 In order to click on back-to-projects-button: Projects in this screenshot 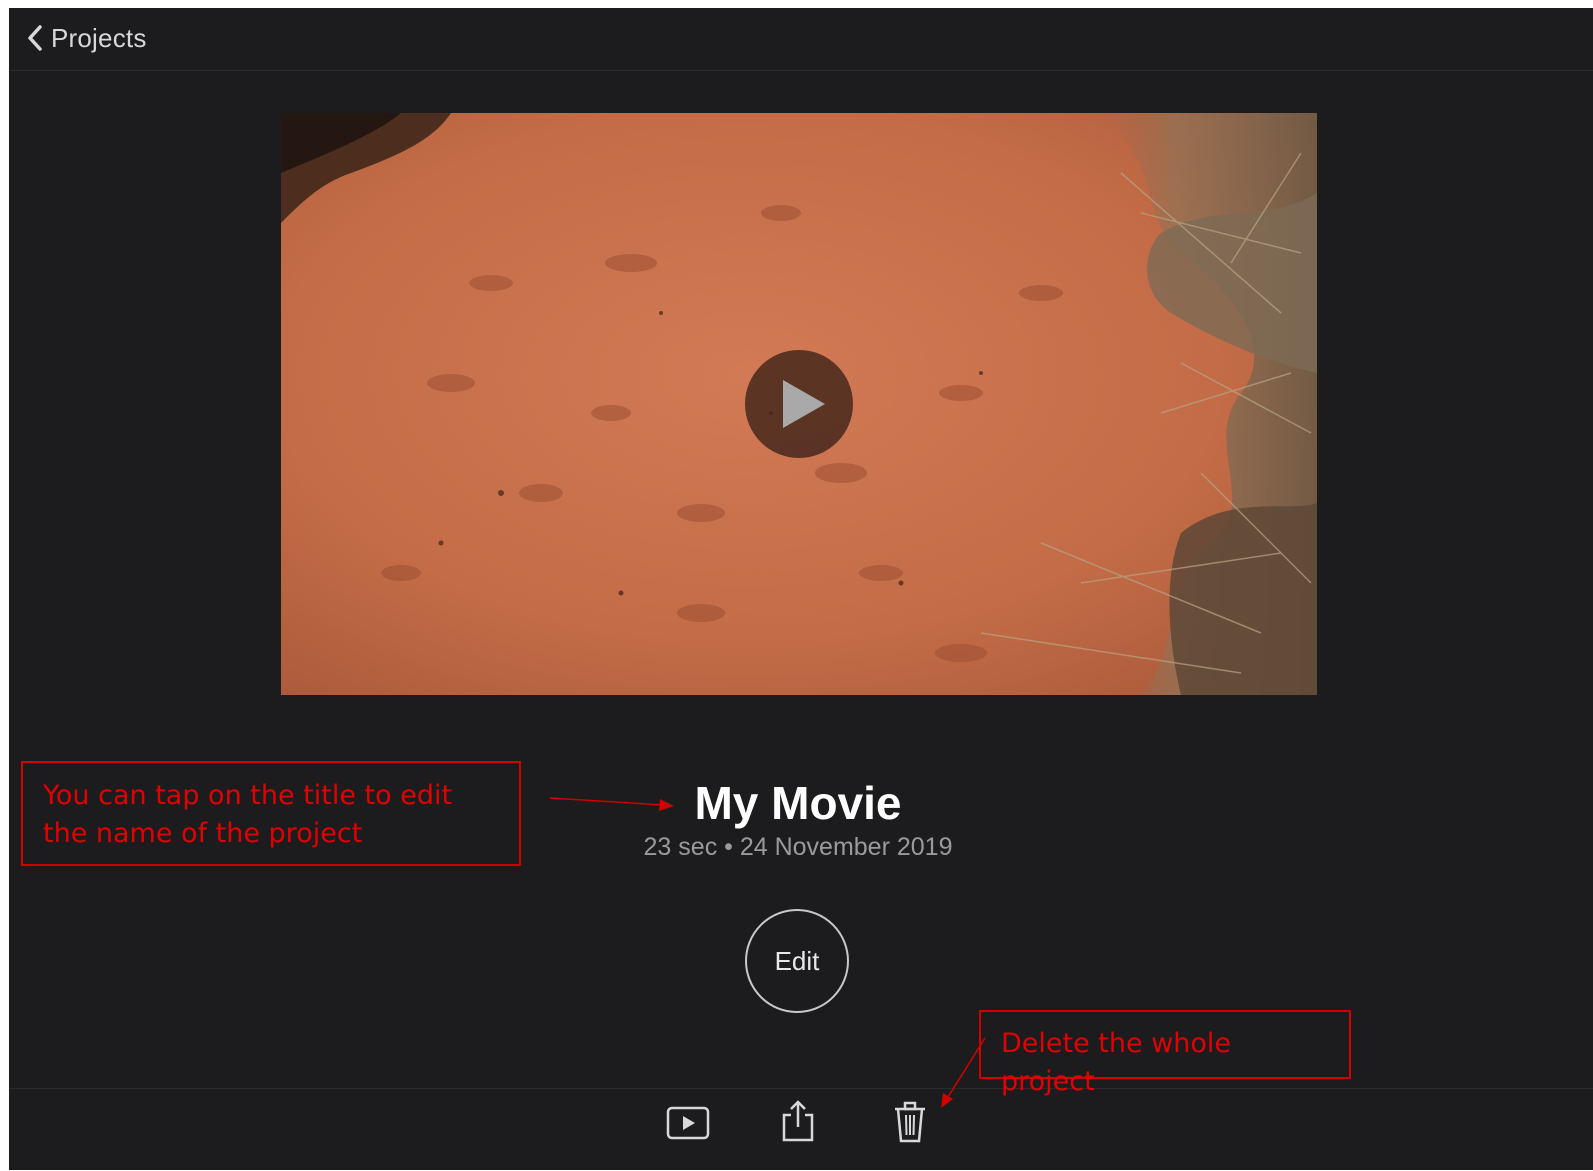, I will do `click(87, 38)`.